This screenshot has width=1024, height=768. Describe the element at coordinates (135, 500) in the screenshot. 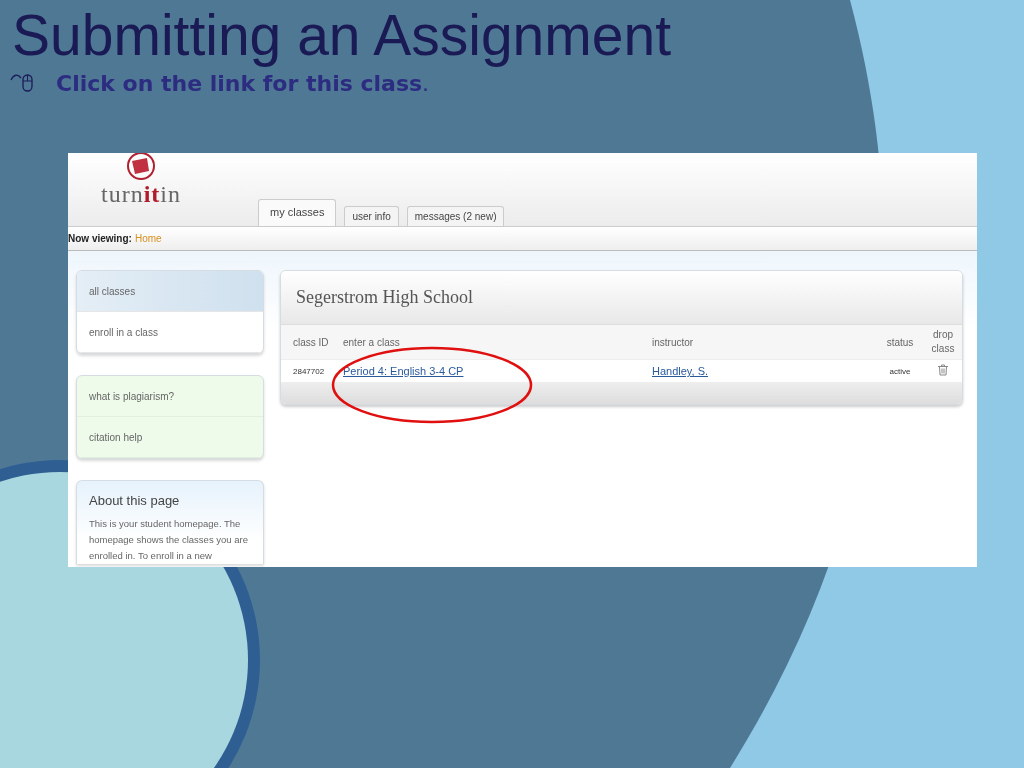

I see `about-title: About this page` at that location.